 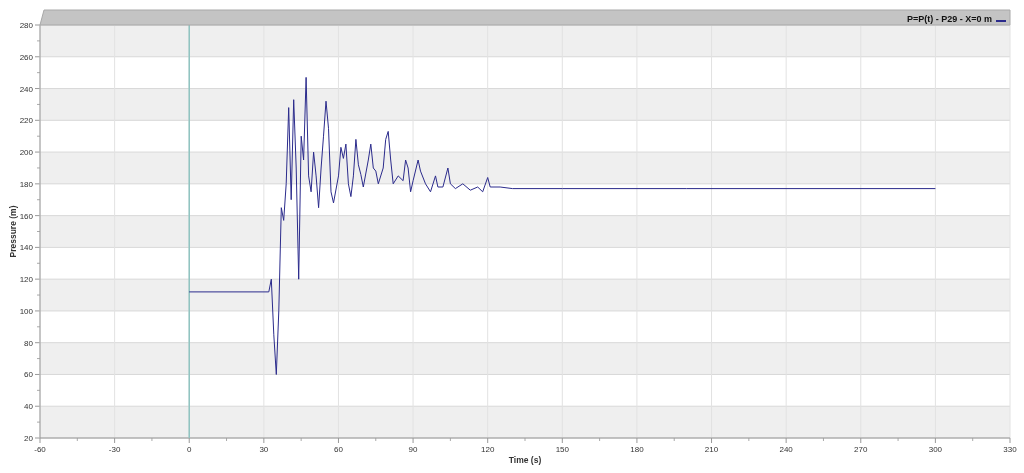 I want to click on y-axis-tick-label: 60, so click(x=28, y=375).